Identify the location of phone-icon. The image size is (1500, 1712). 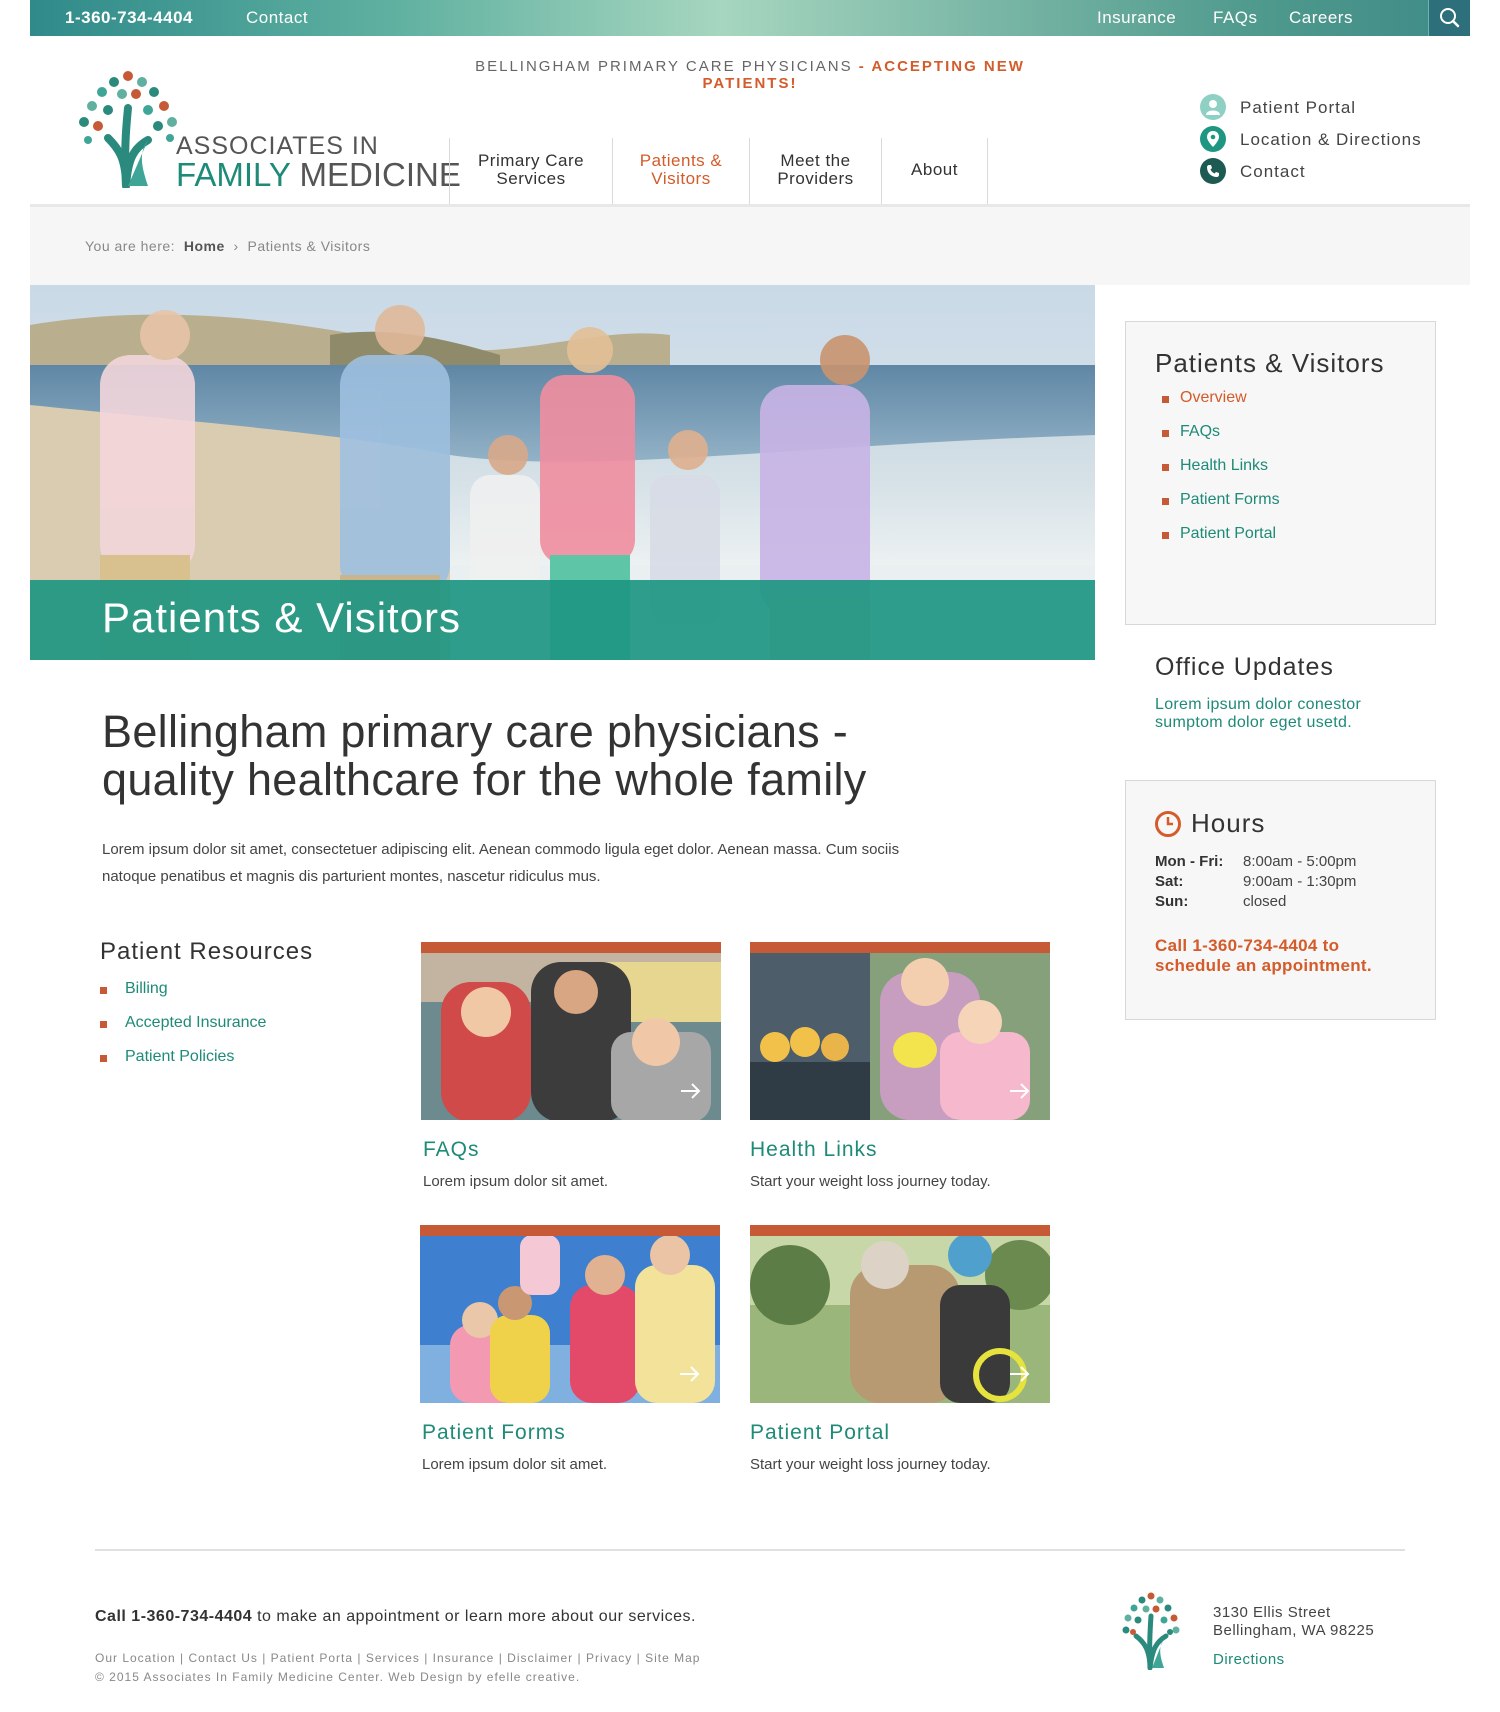
(1213, 171).